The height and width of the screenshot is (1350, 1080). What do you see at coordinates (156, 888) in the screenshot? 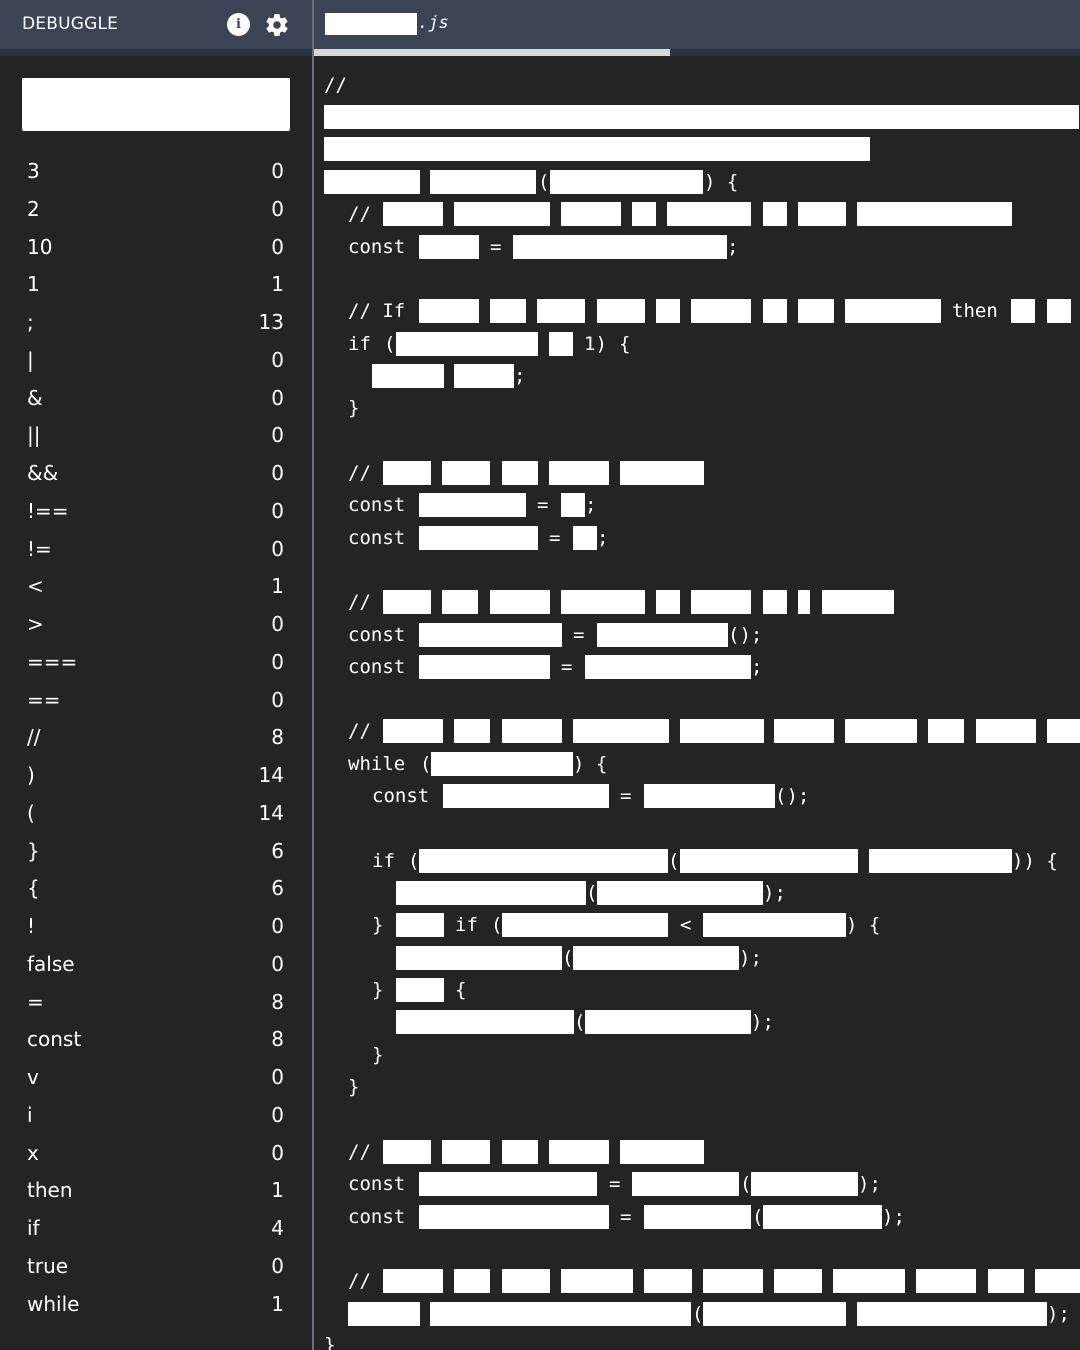
I see `token-row: {6` at bounding box center [156, 888].